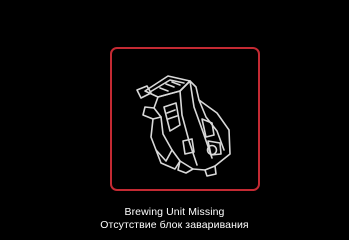  I want to click on alert-message-english: Brewing Unit Missing, so click(174, 212).